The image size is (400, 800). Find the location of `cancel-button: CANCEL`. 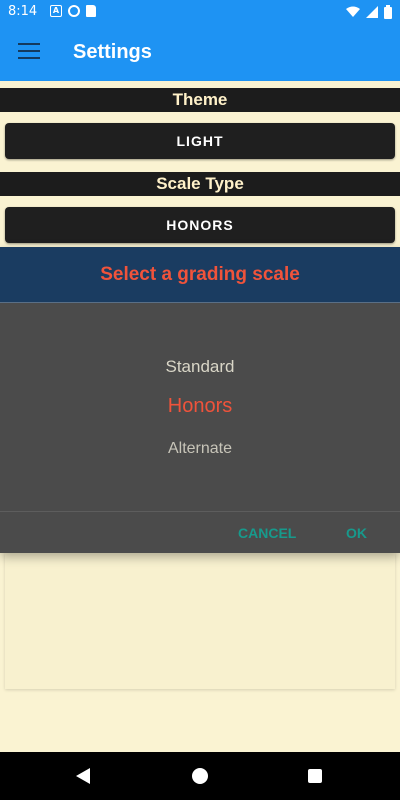

cancel-button: CANCEL is located at coordinates (267, 533).